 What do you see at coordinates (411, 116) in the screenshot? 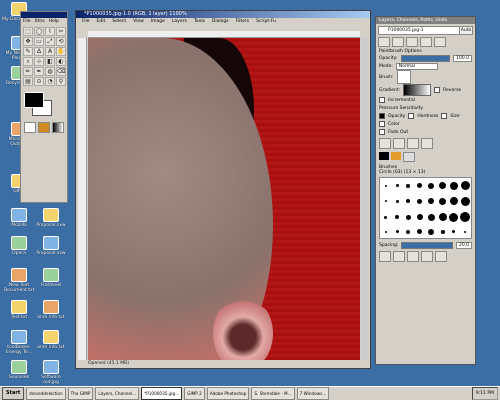
I see `hardness-checkbox` at bounding box center [411, 116].